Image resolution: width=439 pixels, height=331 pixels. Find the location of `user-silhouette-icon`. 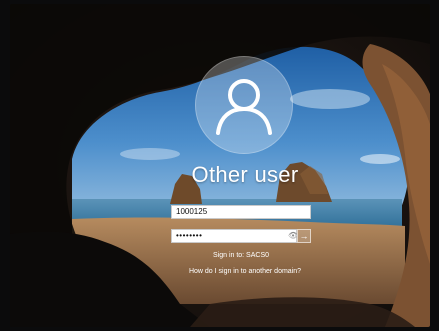

user-silhouette-icon is located at coordinates (244, 107).